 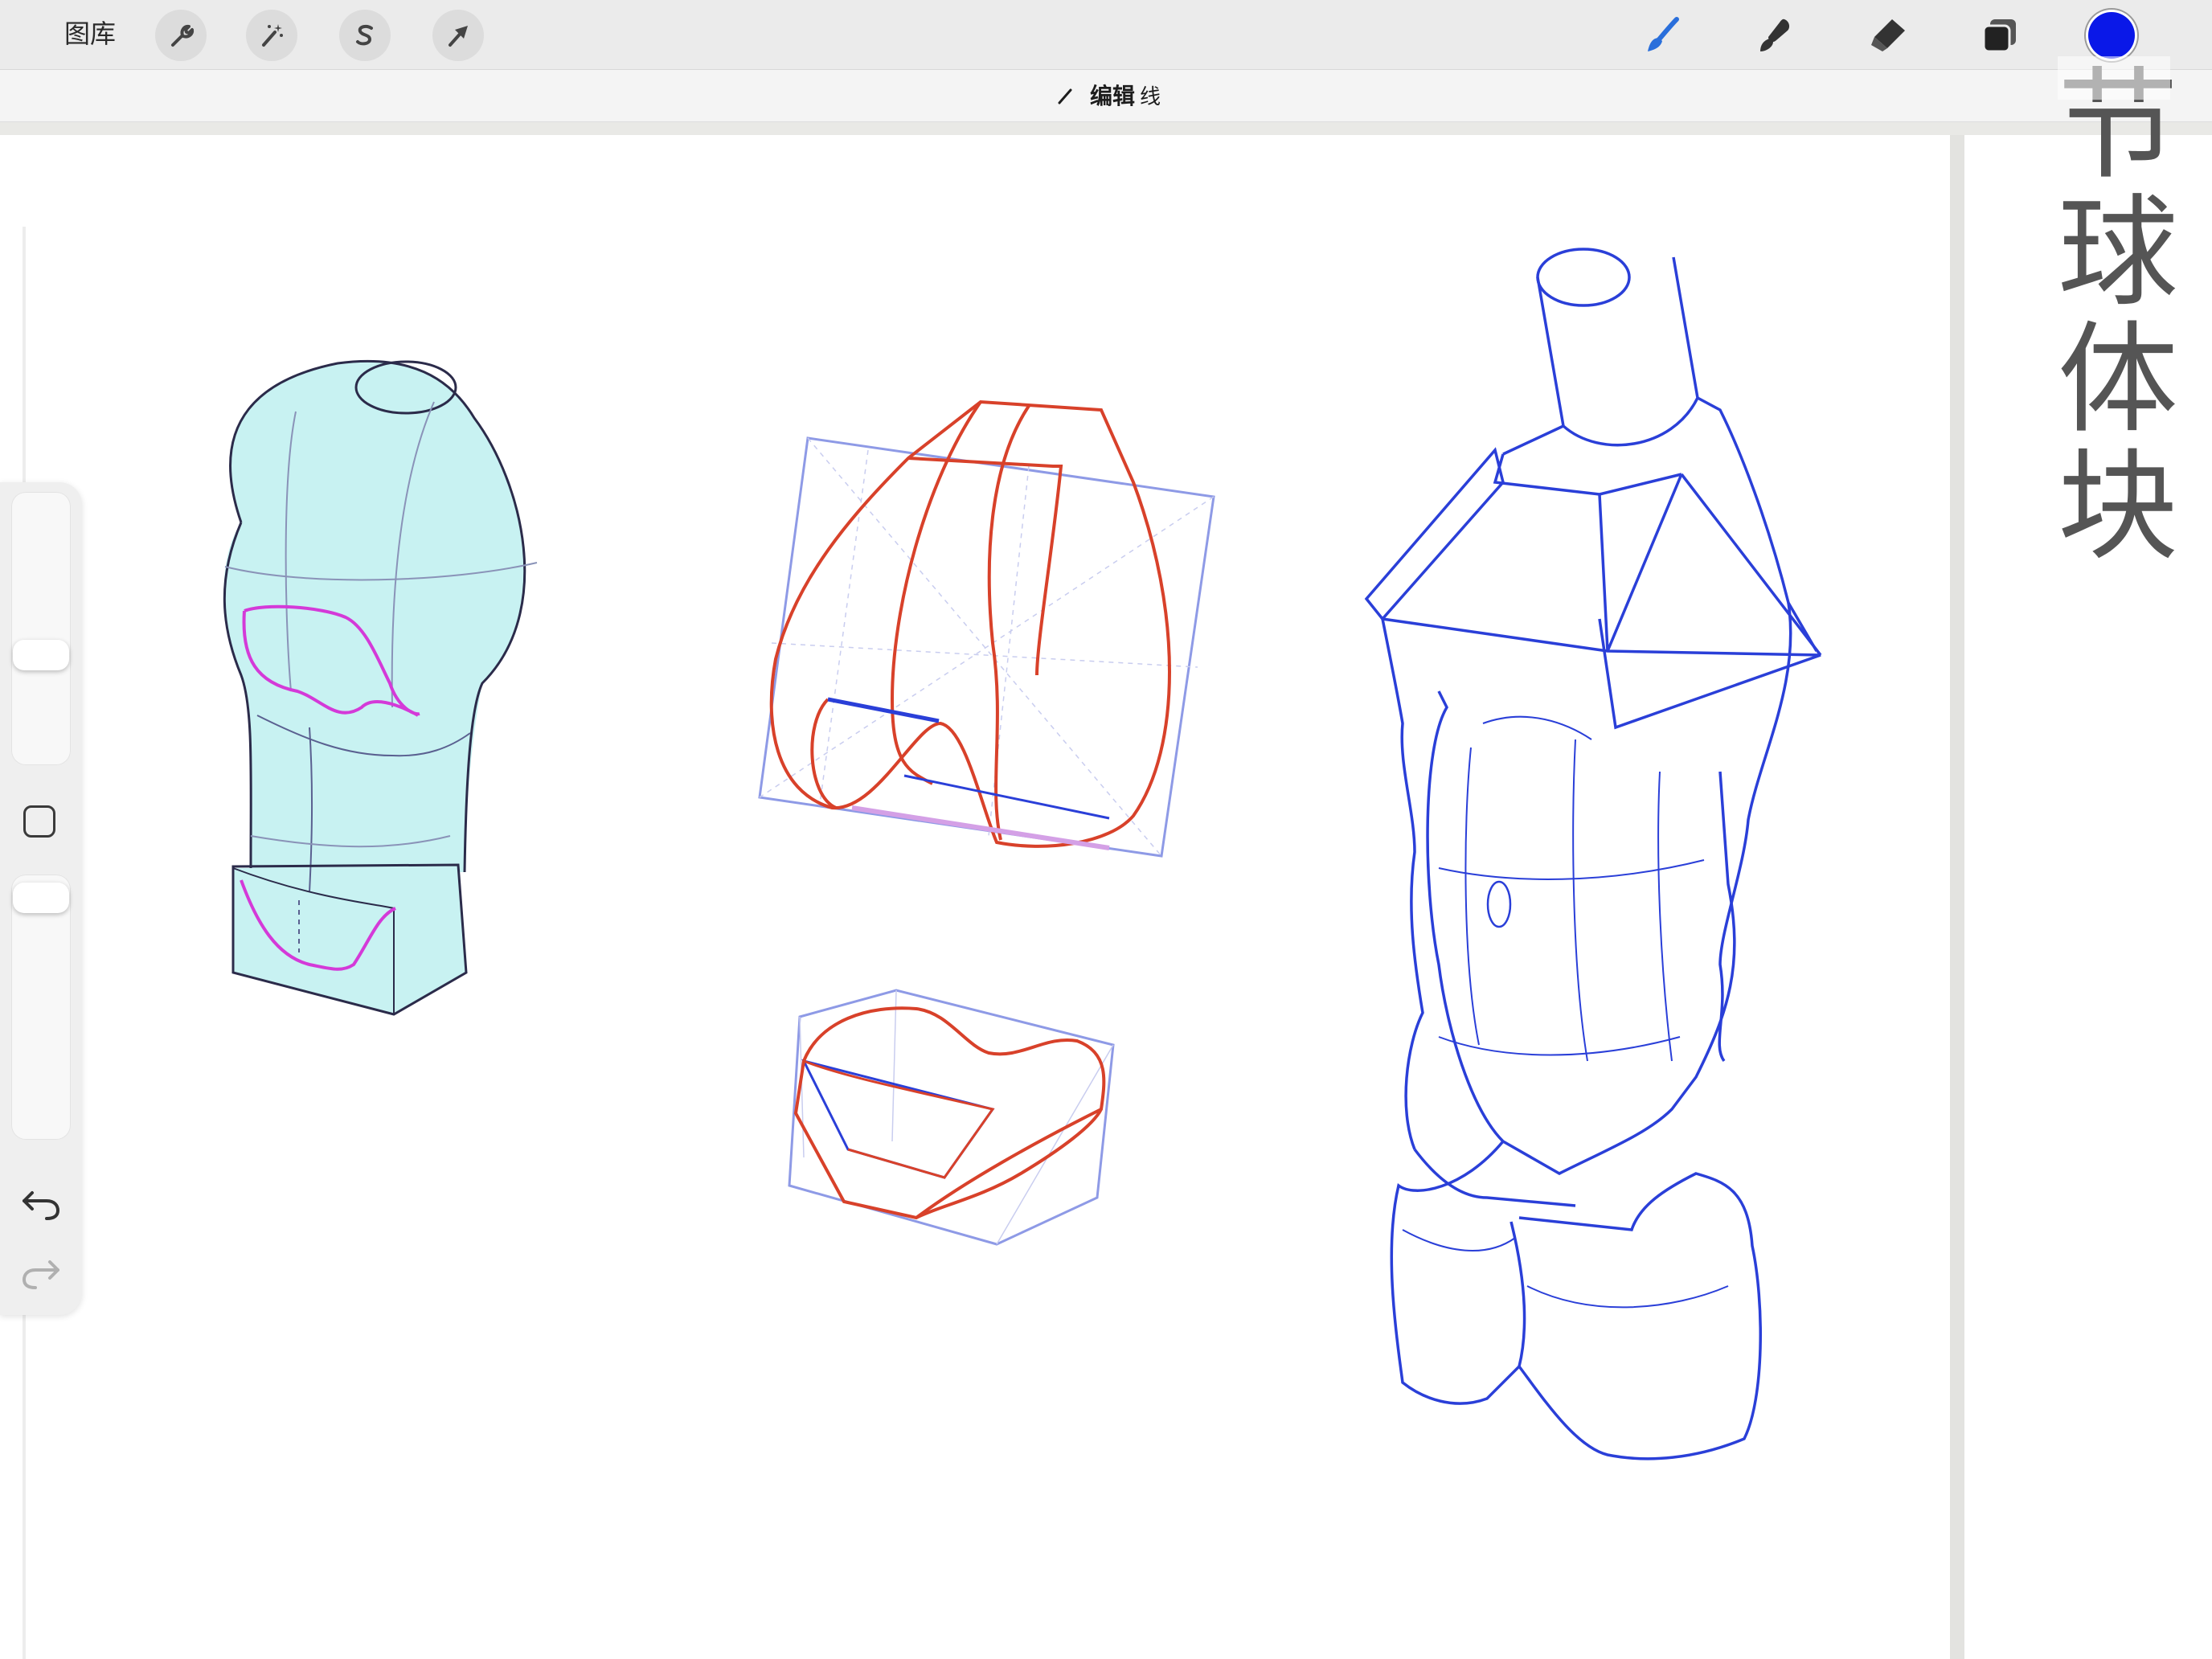 I want to click on red-heart-box, so click(x=951, y=1117).